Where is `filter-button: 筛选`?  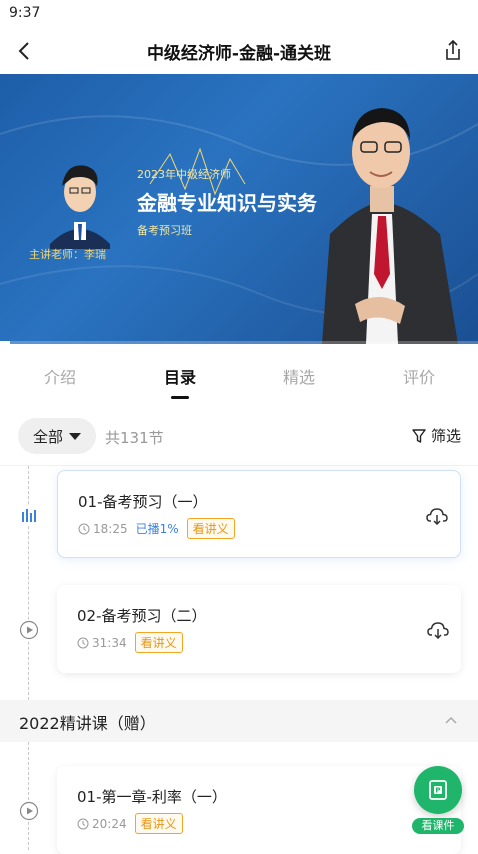
filter-button: 筛选 is located at coordinates (436, 435).